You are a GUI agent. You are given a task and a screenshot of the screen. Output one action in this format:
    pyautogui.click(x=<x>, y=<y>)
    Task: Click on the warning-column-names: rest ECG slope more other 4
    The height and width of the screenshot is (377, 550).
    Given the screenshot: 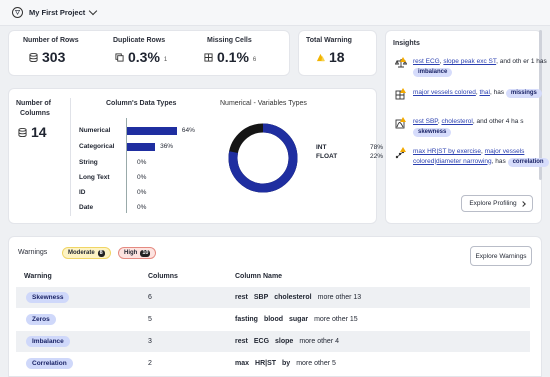 What is the action you would take?
    pyautogui.click(x=287, y=341)
    